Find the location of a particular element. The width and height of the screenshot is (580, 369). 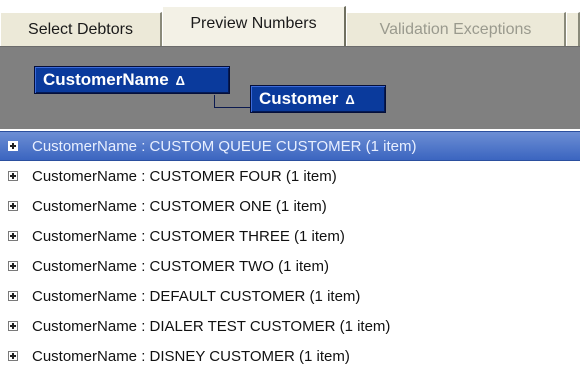

group-row: CustomerName : CUSTOMER THREE (1 item) is located at coordinates (290, 236).